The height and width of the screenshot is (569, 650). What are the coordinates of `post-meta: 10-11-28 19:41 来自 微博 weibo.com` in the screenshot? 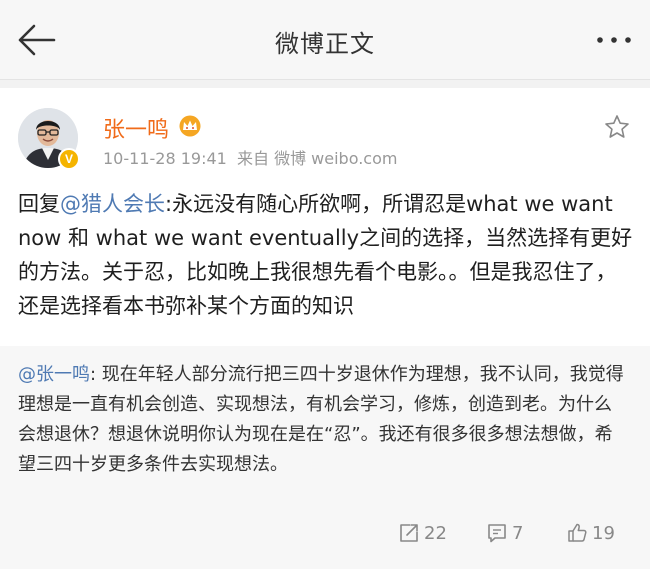 It's located at (250, 157).